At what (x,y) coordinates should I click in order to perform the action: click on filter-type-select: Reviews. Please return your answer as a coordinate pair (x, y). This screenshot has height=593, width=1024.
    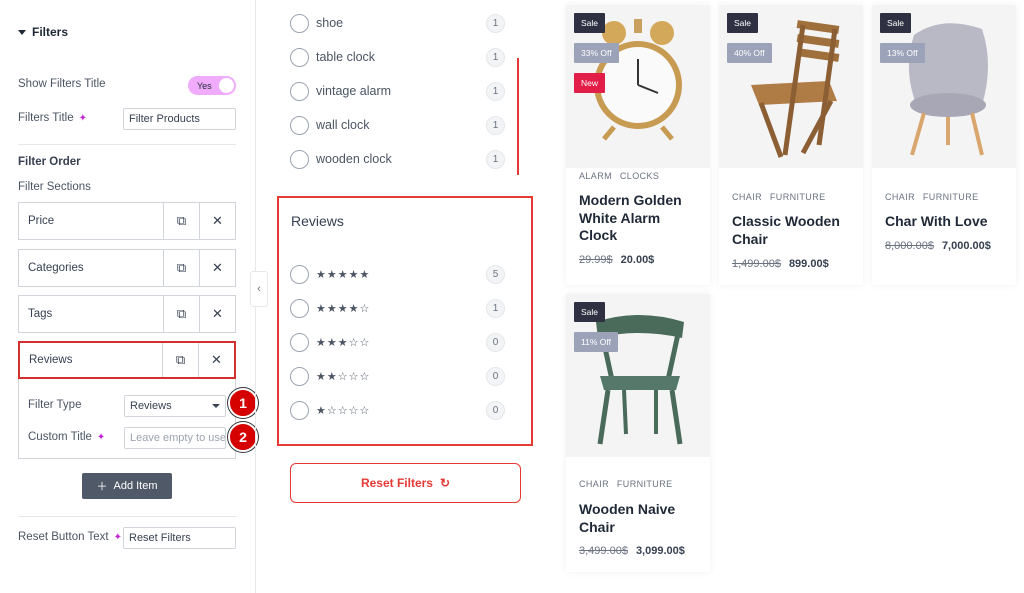
    Looking at the image, I should click on (175, 406).